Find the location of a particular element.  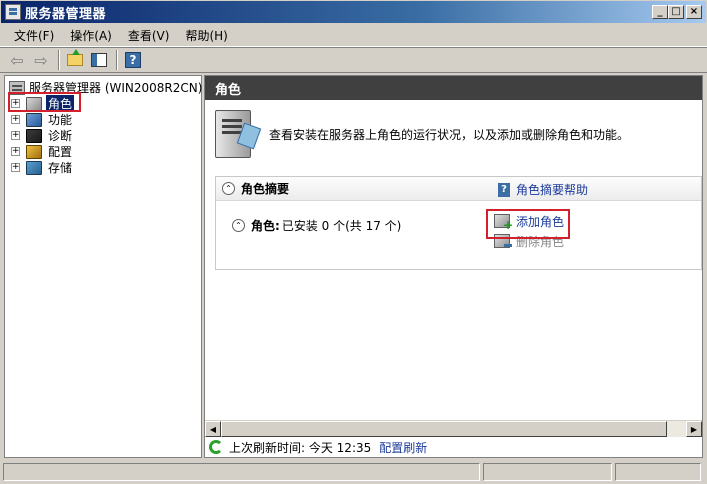

roles-summary-title: 角色摘要 is located at coordinates (265, 189).